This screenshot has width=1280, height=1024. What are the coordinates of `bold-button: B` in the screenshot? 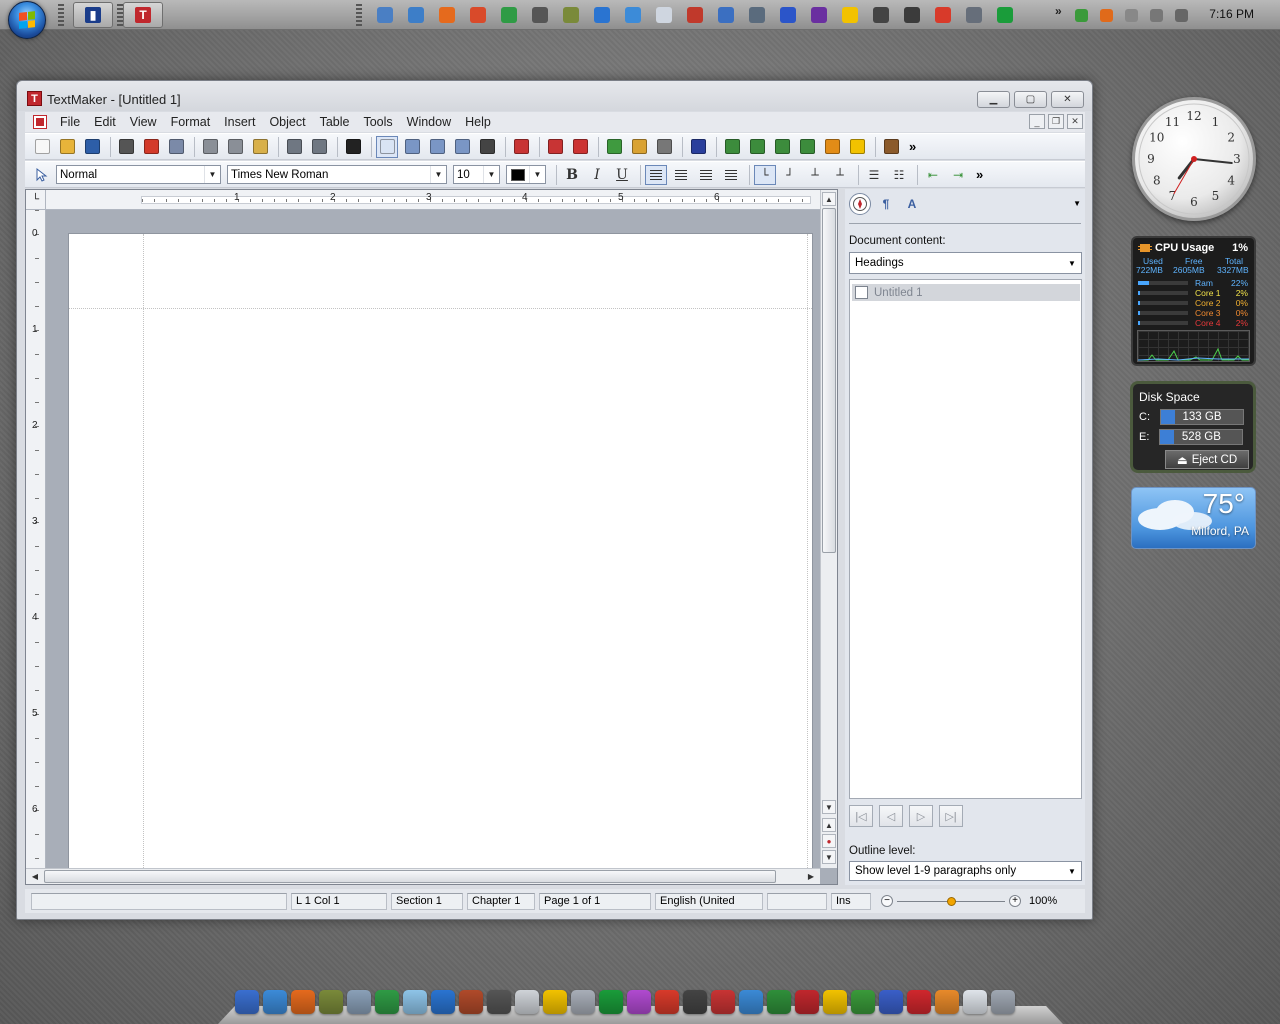 It's located at (572, 175).